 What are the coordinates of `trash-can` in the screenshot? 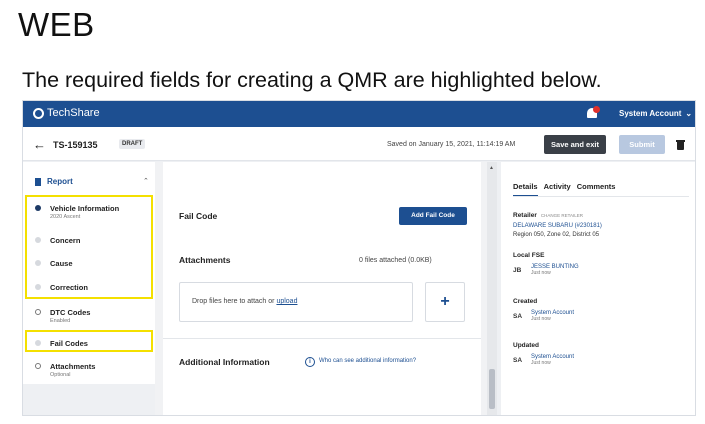 It's located at (680, 146).